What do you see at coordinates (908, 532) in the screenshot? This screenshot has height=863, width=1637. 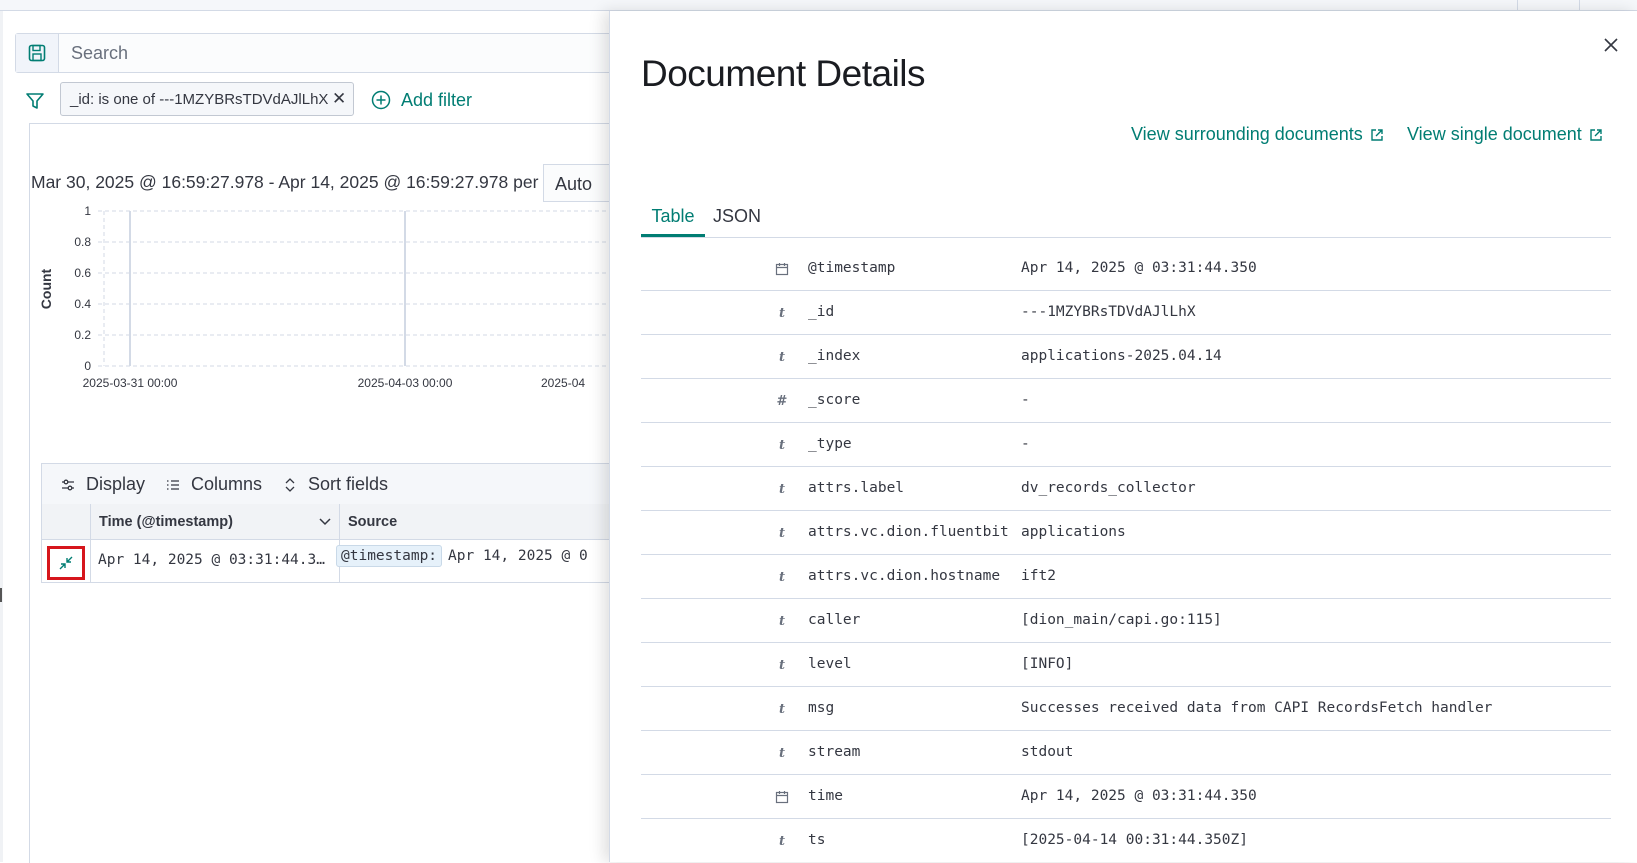 I see `field-name: attrs.vc.dion.fluentbit` at bounding box center [908, 532].